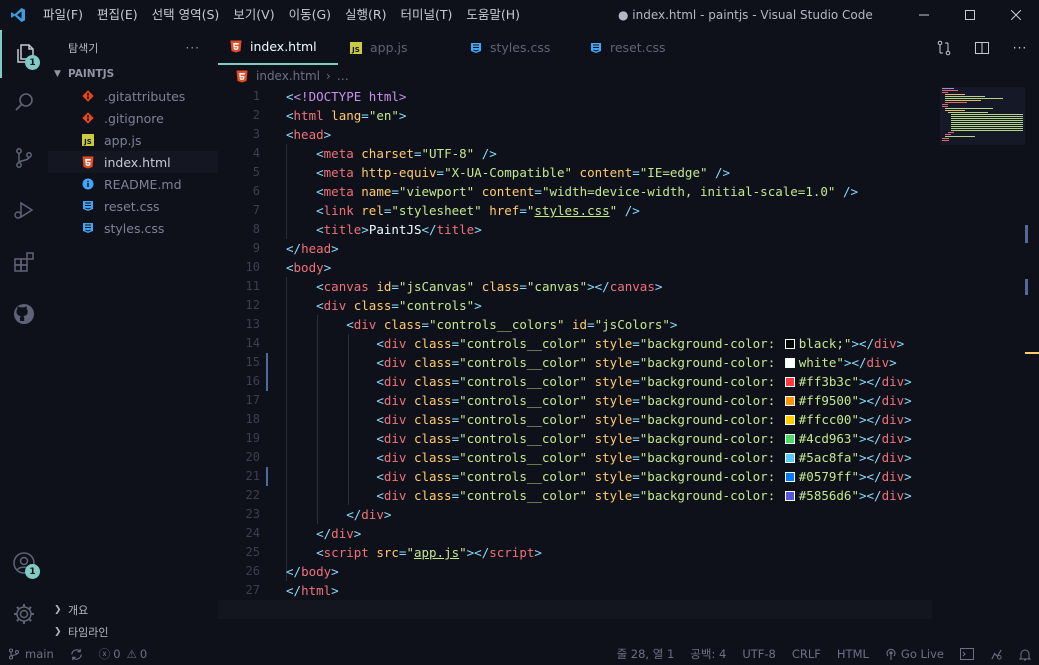 The width and height of the screenshot is (1039, 665). I want to click on doctype-text: <!DOCTYPE html>, so click(350, 96).